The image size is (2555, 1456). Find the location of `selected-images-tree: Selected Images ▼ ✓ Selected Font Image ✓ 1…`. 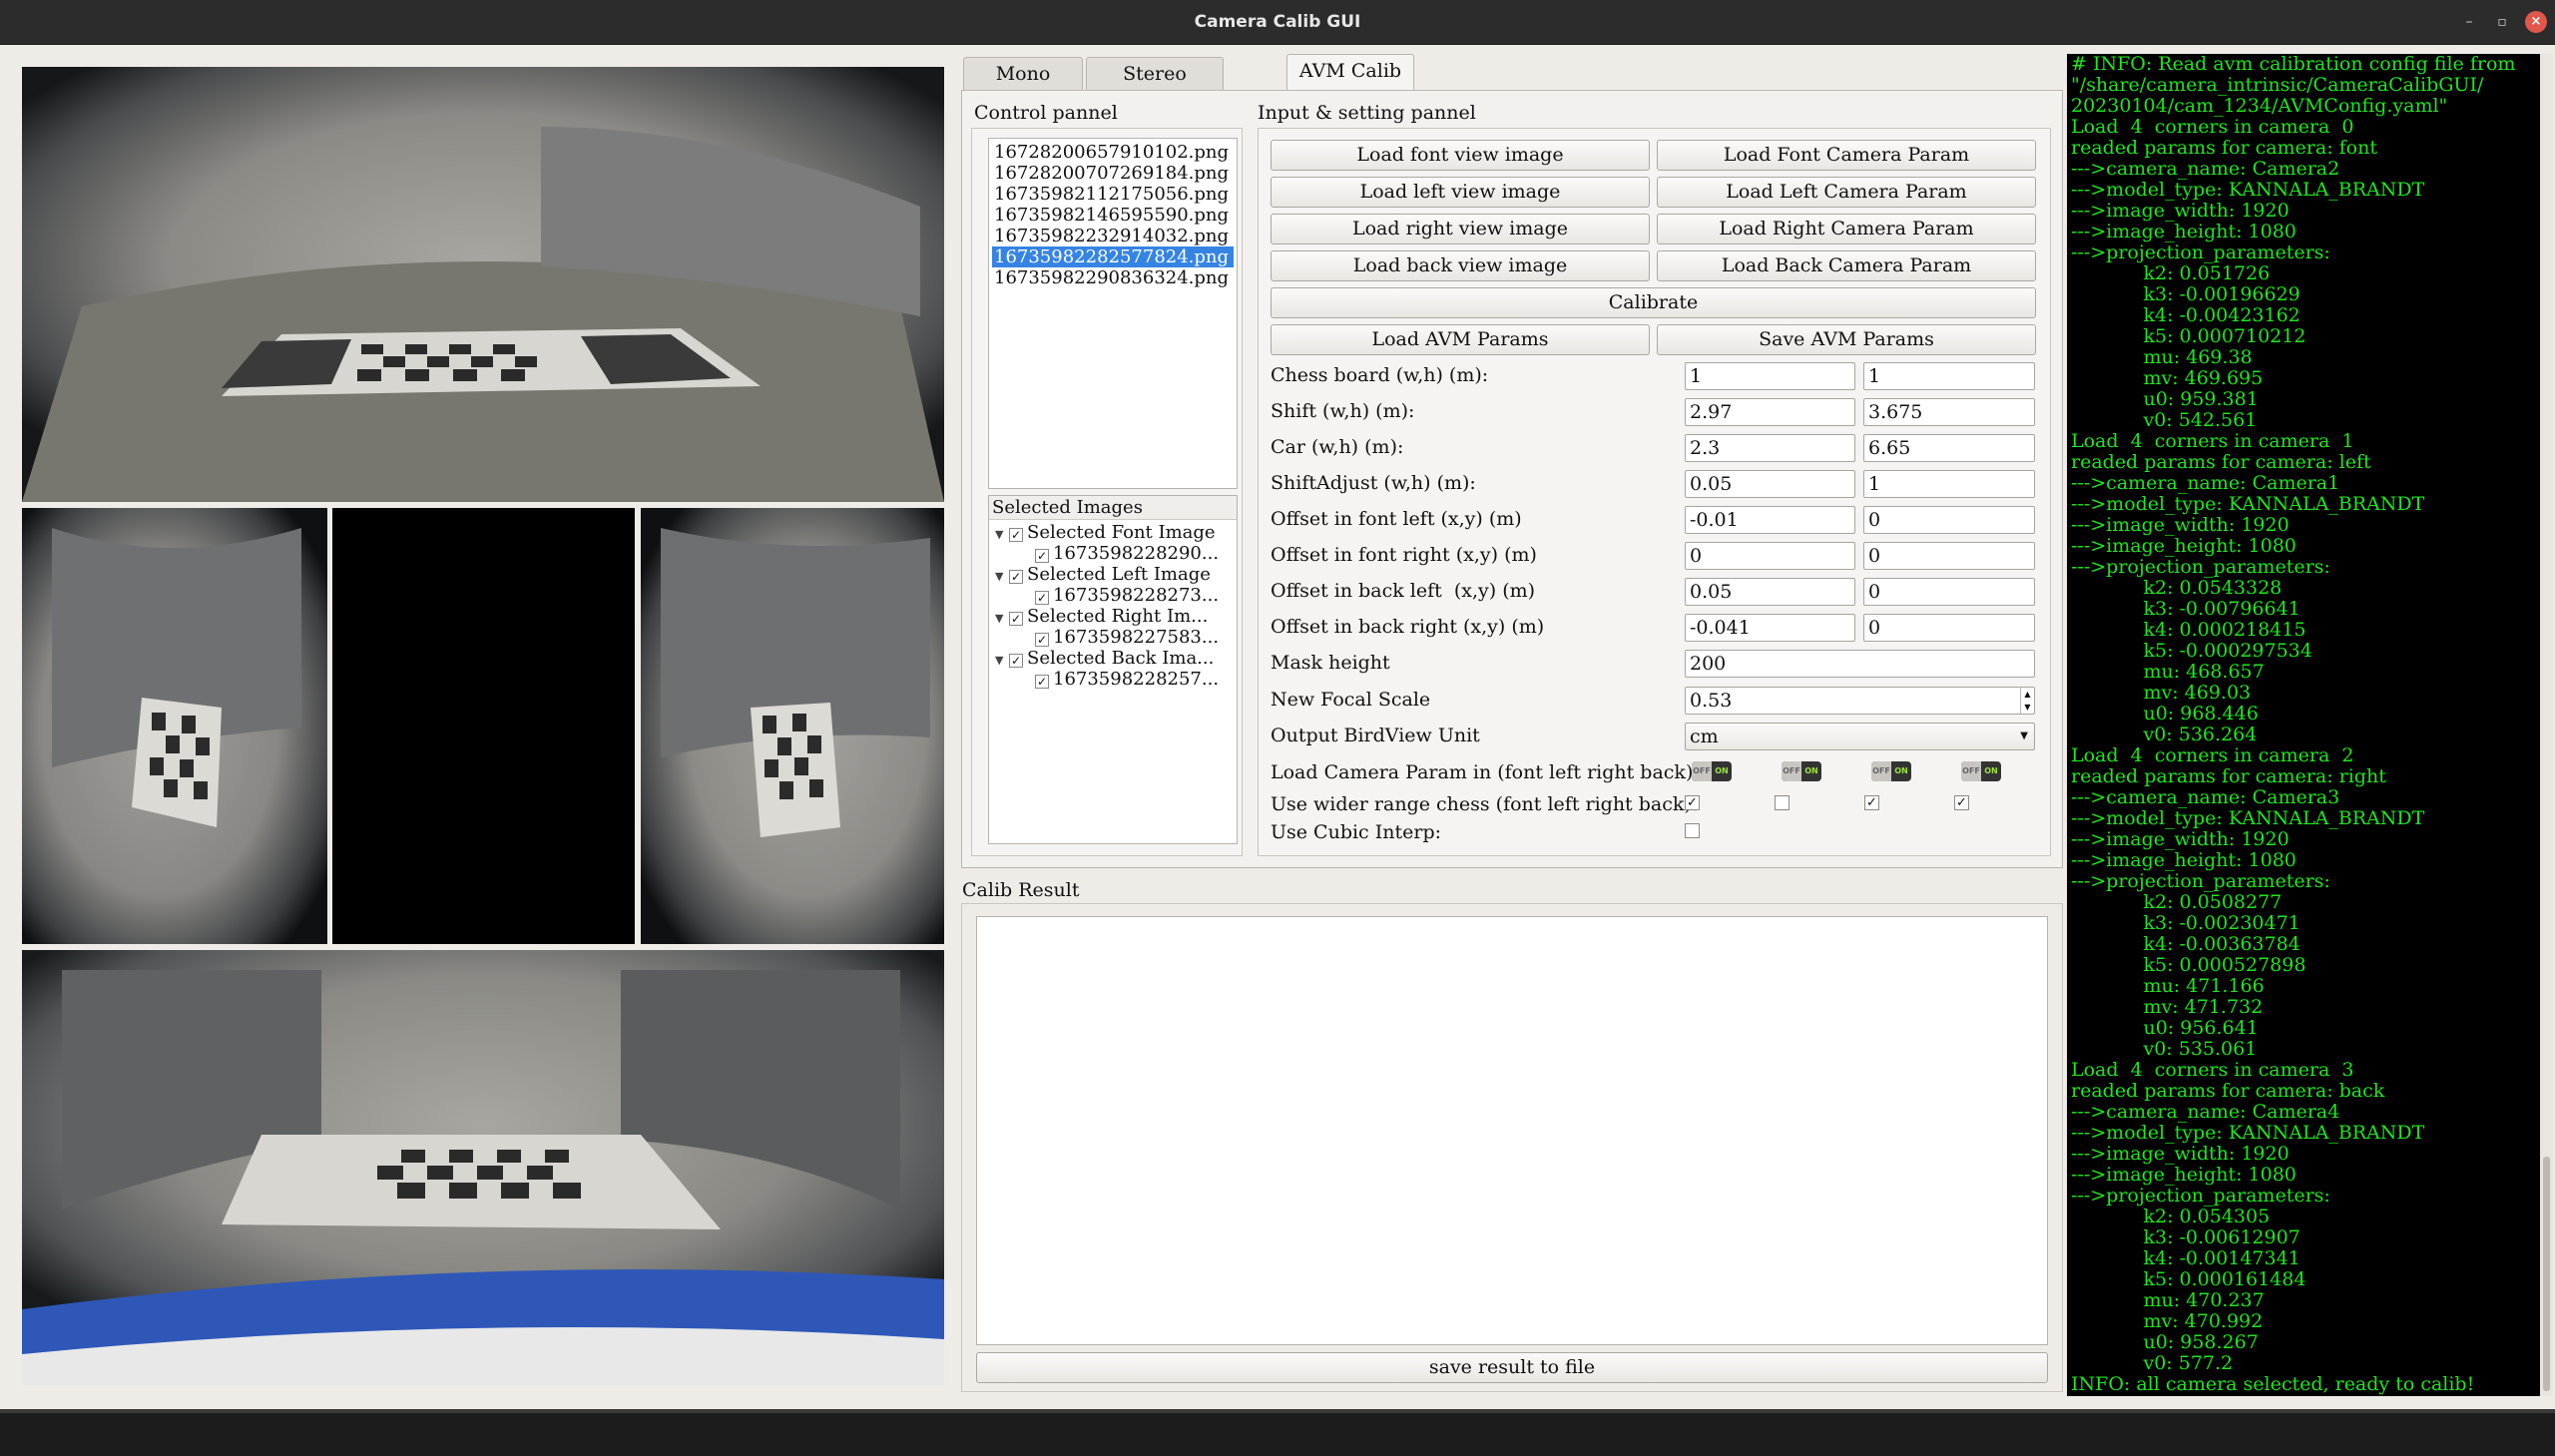

selected-images-tree: Selected Images ▼ ✓ Selected Font Image ✓ 1… is located at coordinates (1113, 669).